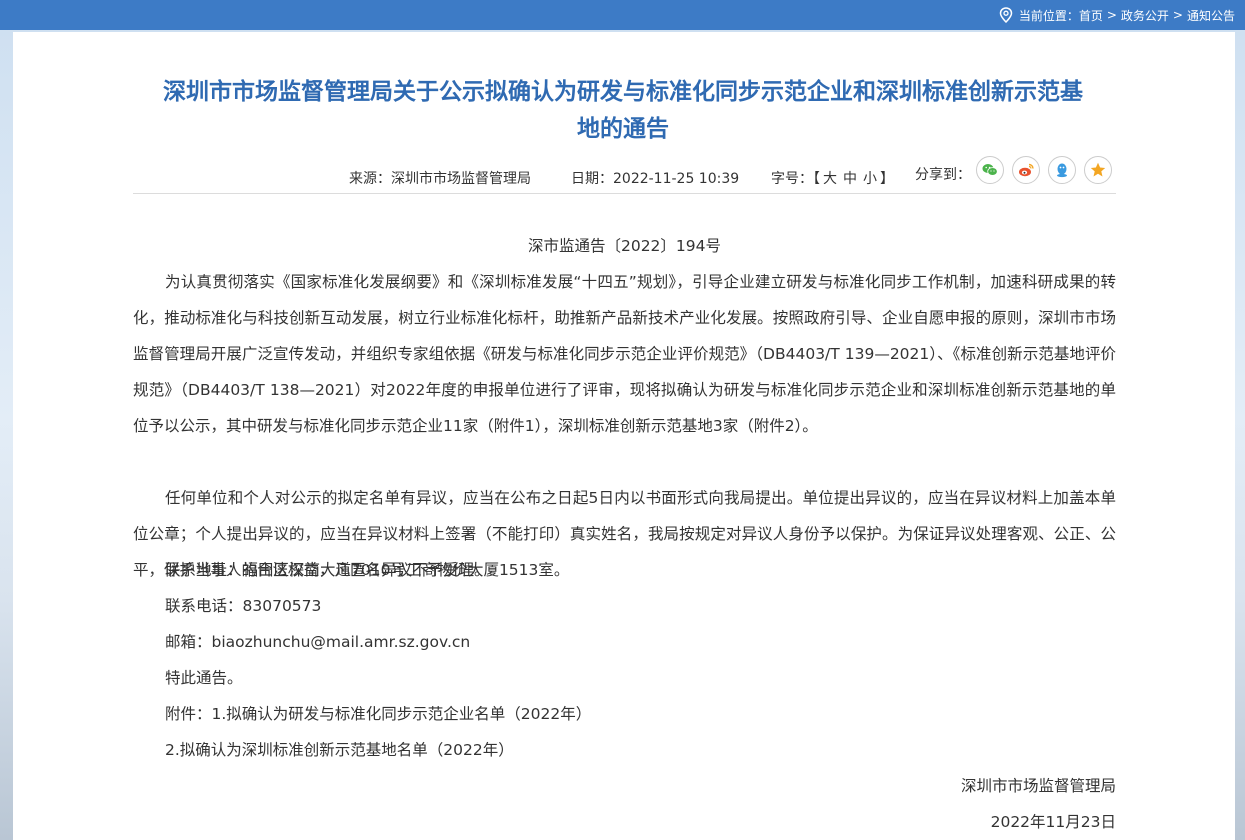  I want to click on title-line-1: 深圳市市场监督管理局关于公示拟确认为研发与标准化同步示范企业和深圳标准创新示范基, so click(623, 92).